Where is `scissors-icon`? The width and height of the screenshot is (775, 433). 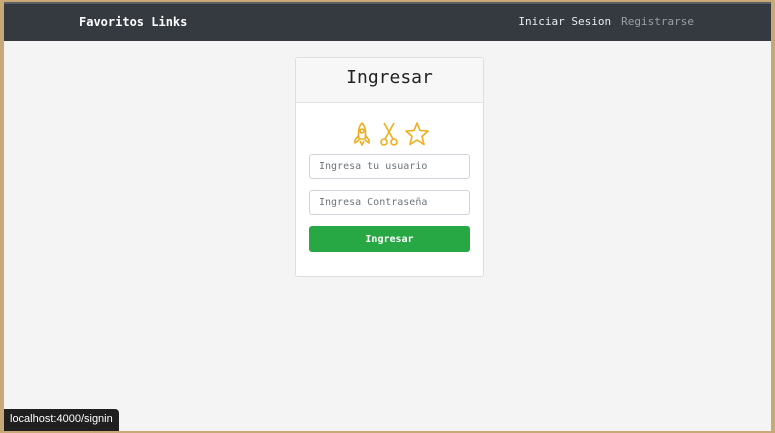 scissors-icon is located at coordinates (389, 135).